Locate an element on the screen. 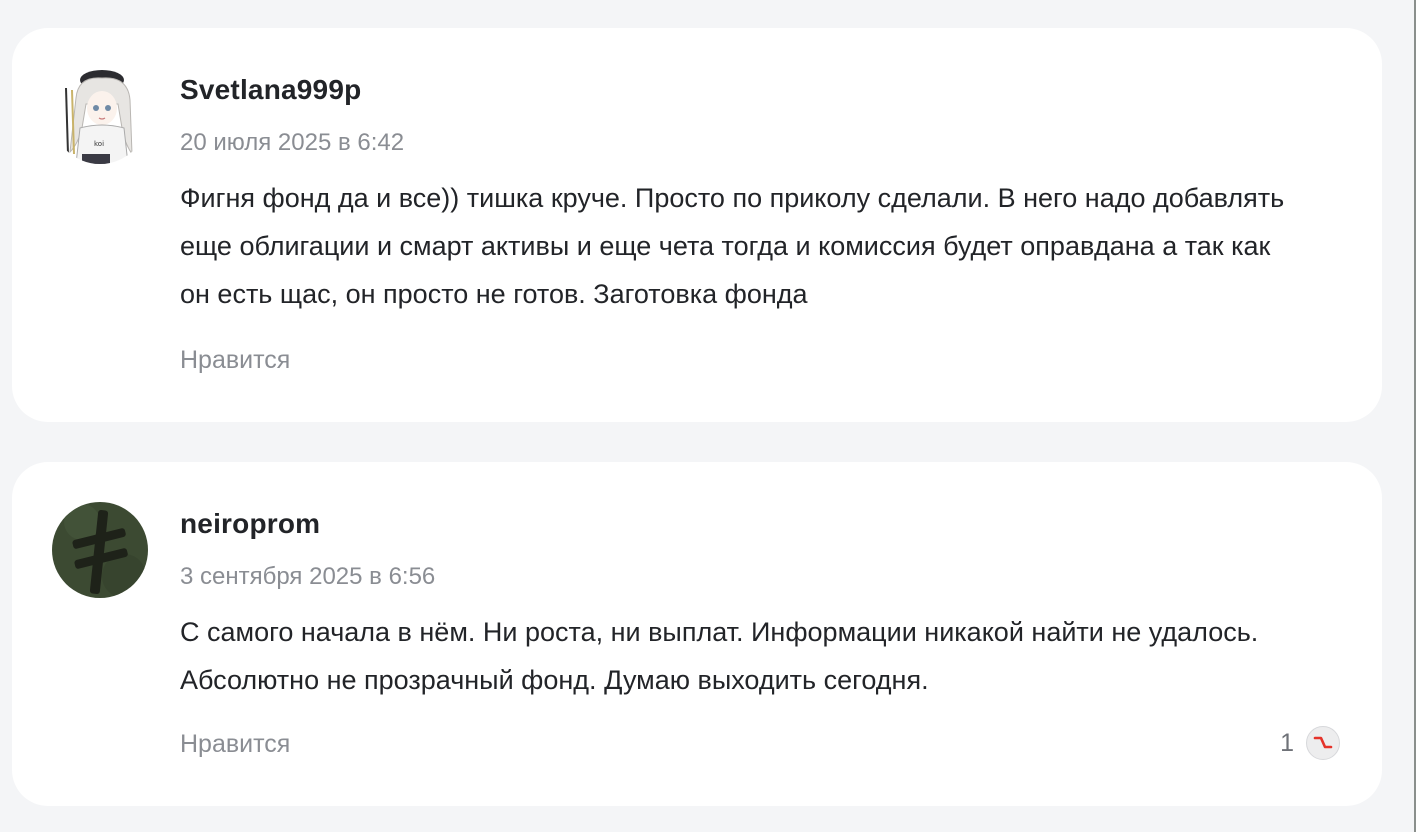 This screenshot has width=1416, height=832. reaction-badge: 1 is located at coordinates (1310, 743).